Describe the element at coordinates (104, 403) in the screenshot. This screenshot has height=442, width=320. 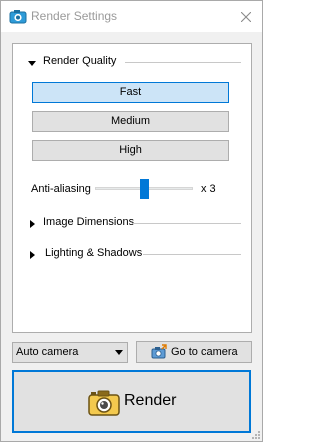
I see `camera-icon` at that location.